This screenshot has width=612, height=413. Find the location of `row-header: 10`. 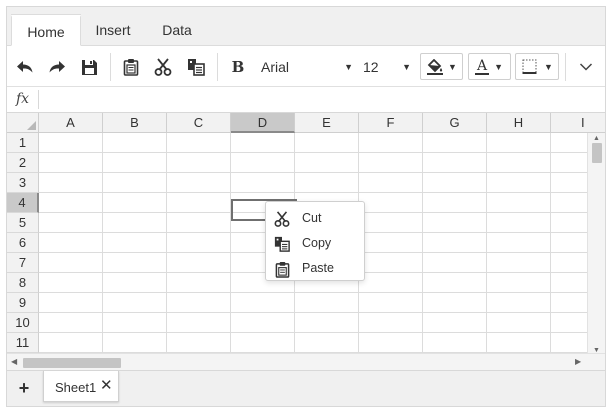

row-header: 10 is located at coordinates (23, 323).